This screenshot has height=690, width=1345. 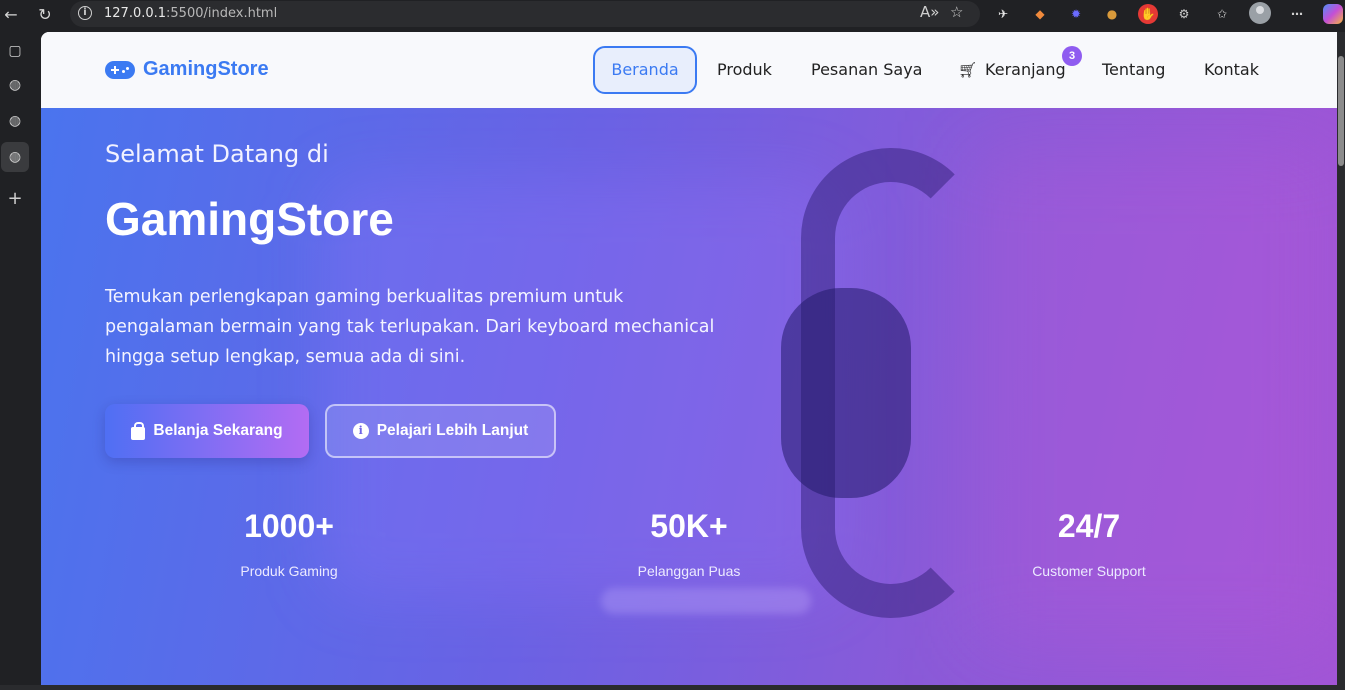 I want to click on brand-name: GamingStore, so click(x=206, y=69).